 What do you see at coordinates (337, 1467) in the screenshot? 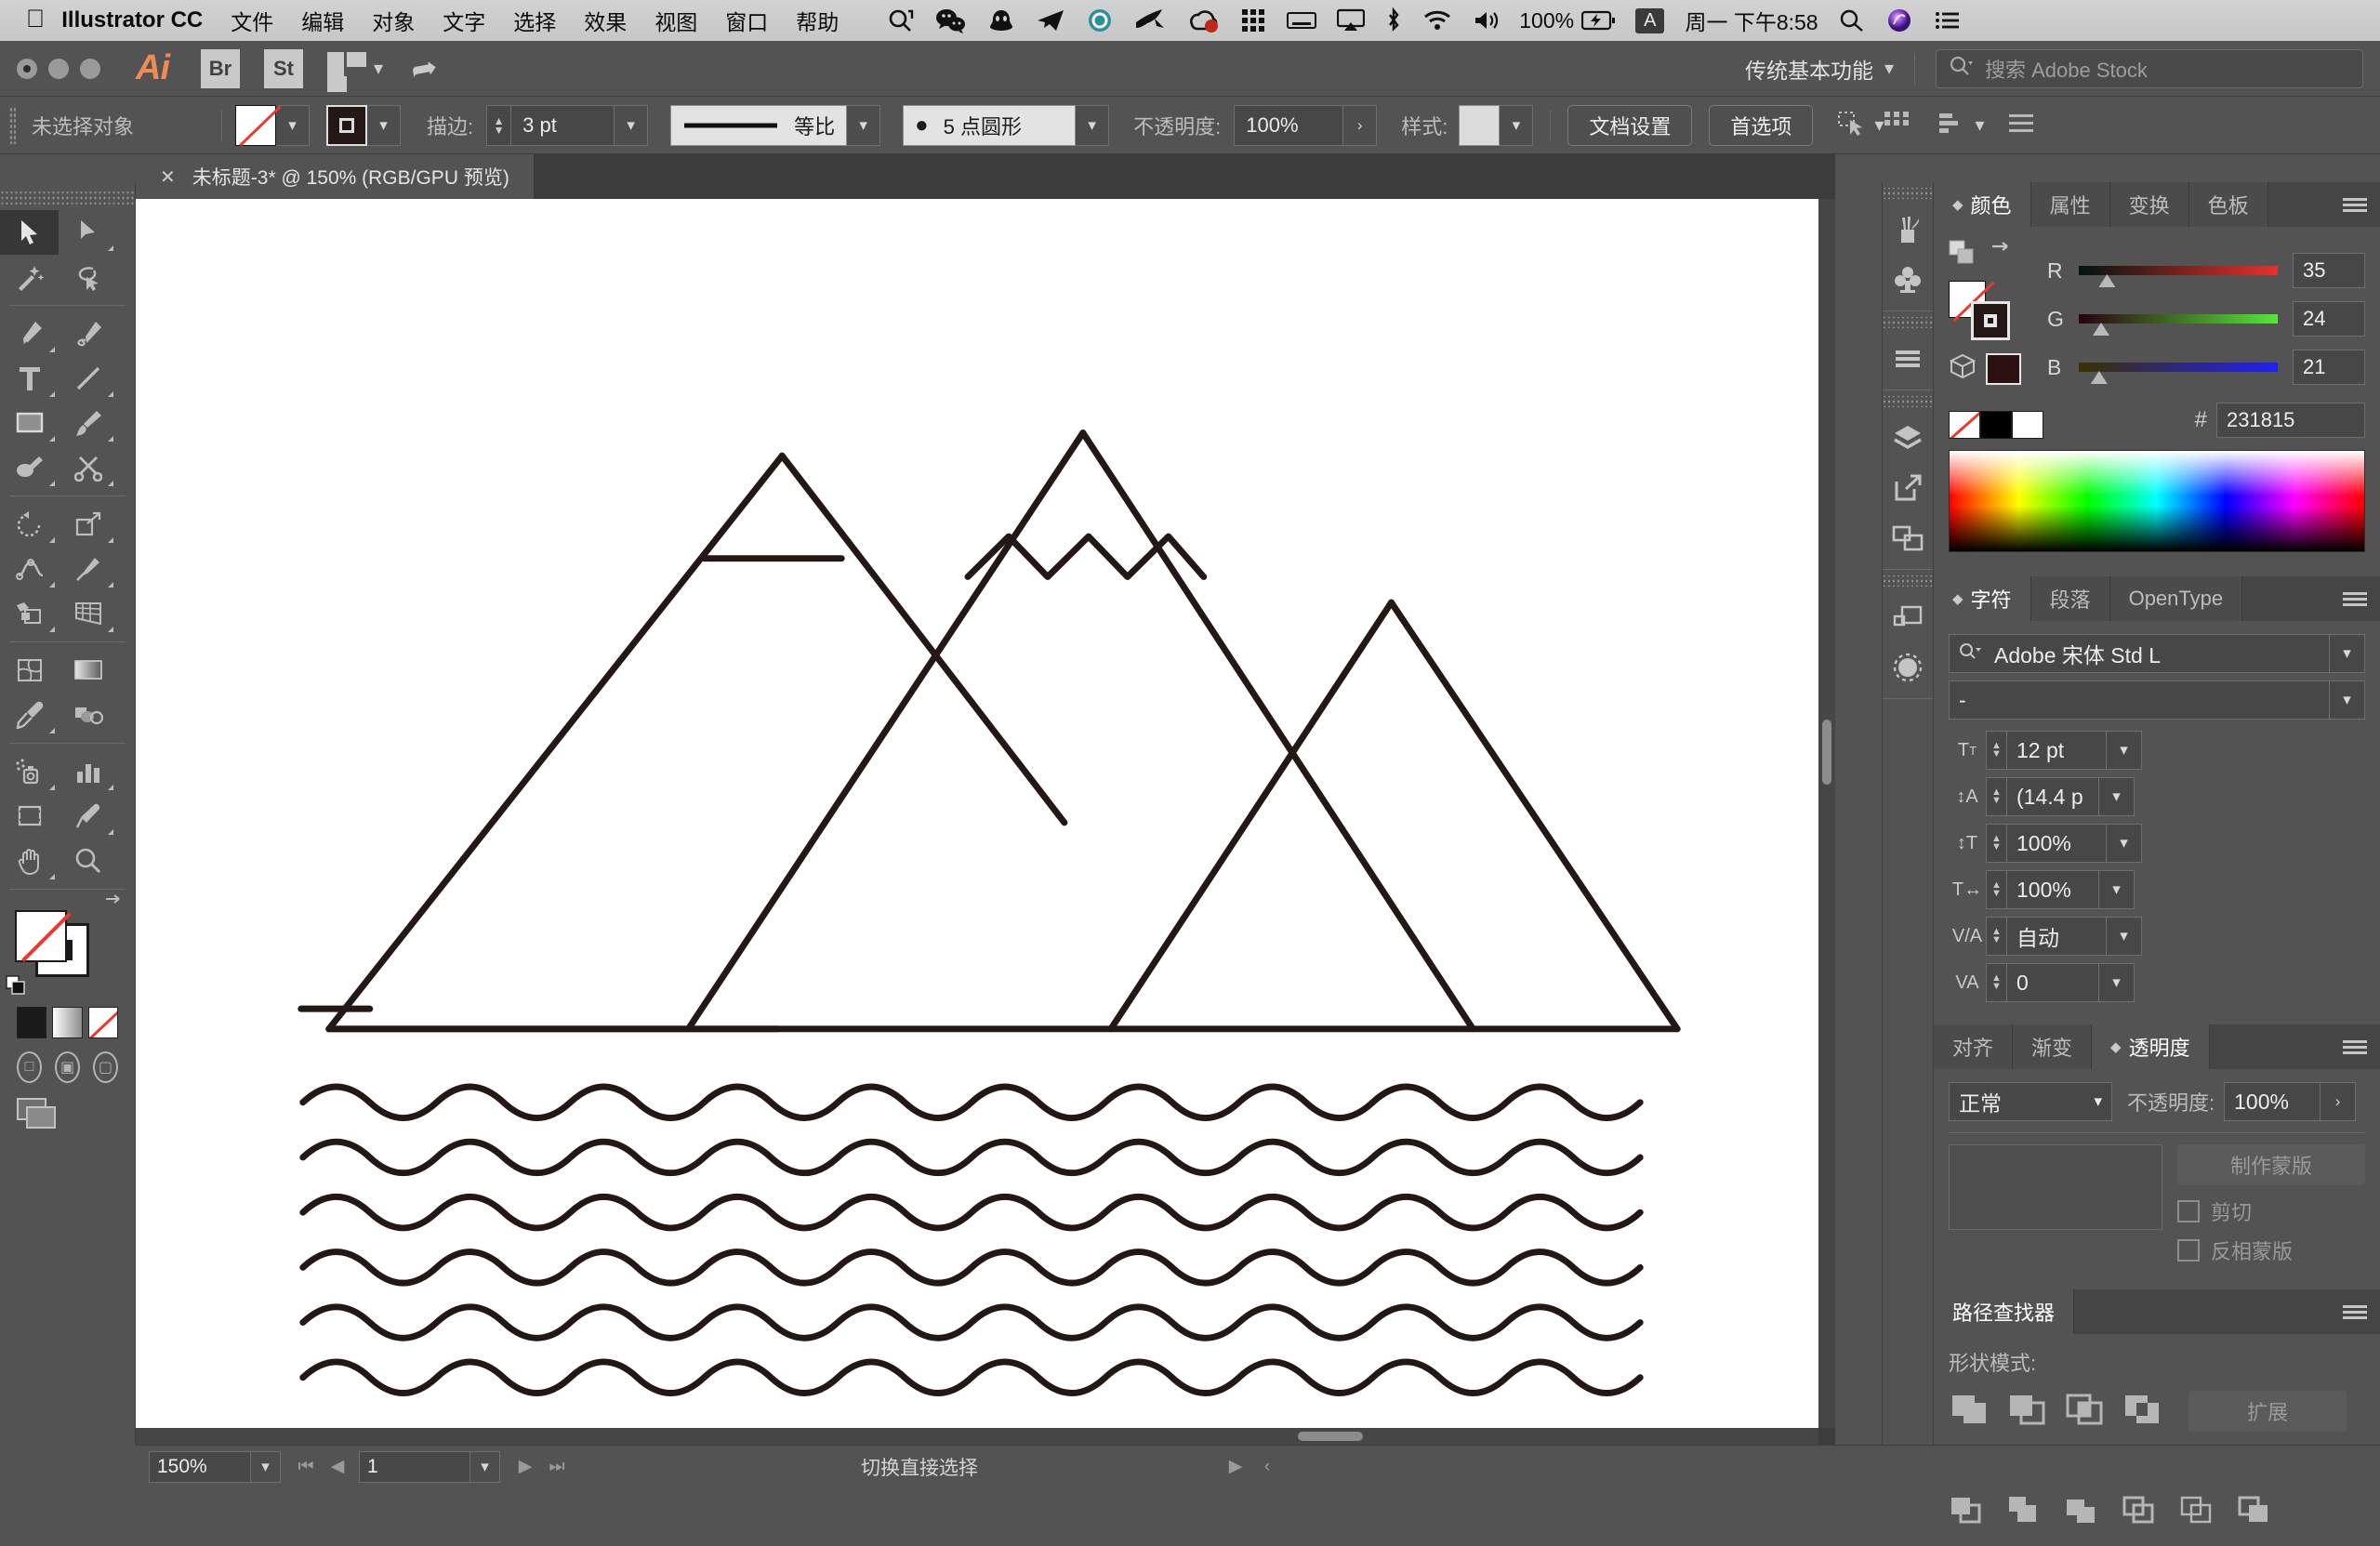
I see `previous-artboard-button: ◀` at bounding box center [337, 1467].